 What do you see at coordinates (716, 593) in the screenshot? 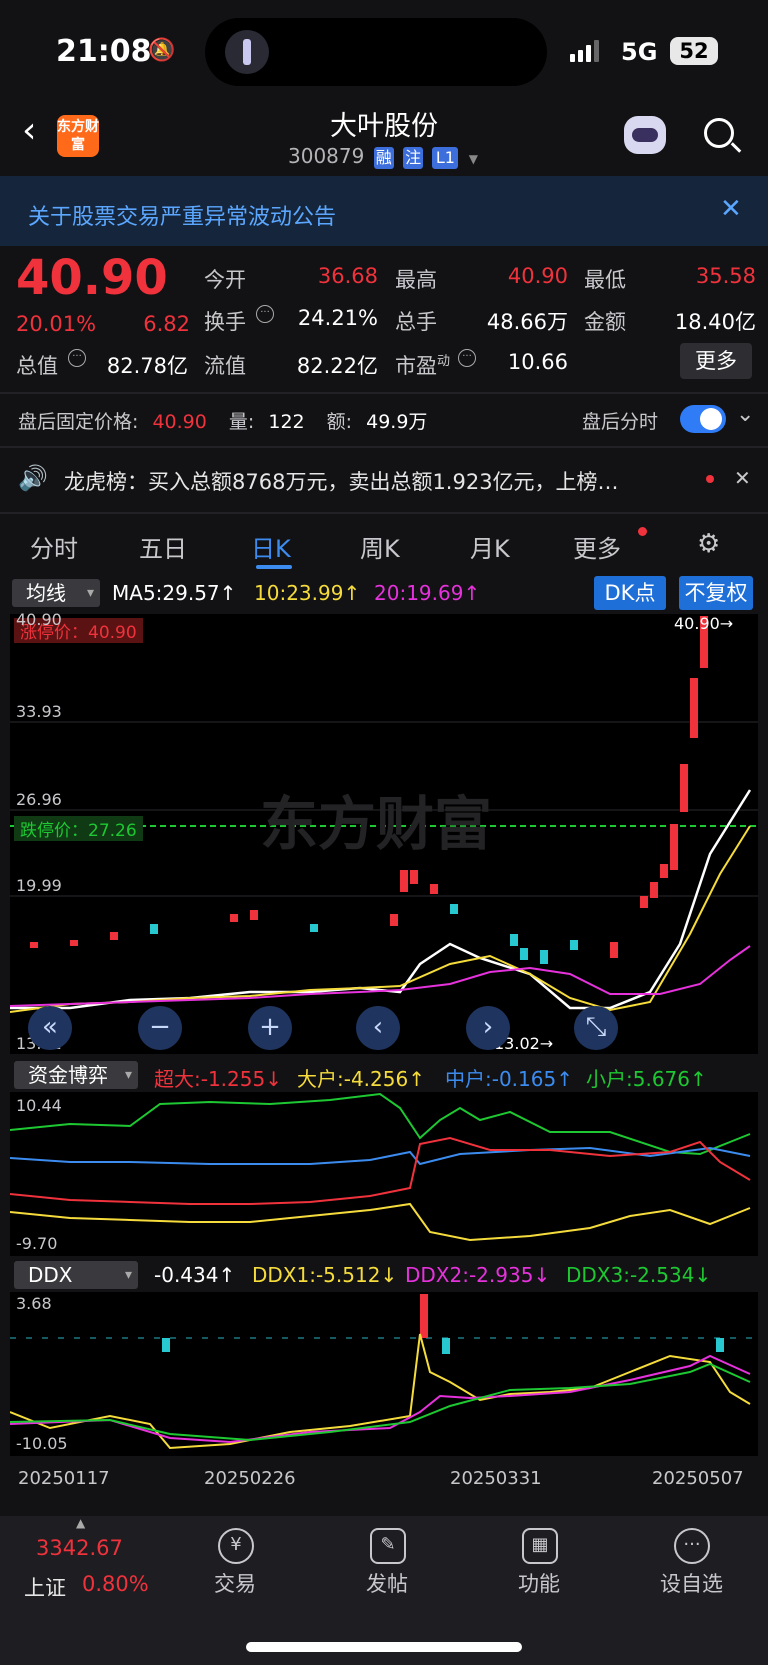
I see `no-adjust-button: 不复权` at bounding box center [716, 593].